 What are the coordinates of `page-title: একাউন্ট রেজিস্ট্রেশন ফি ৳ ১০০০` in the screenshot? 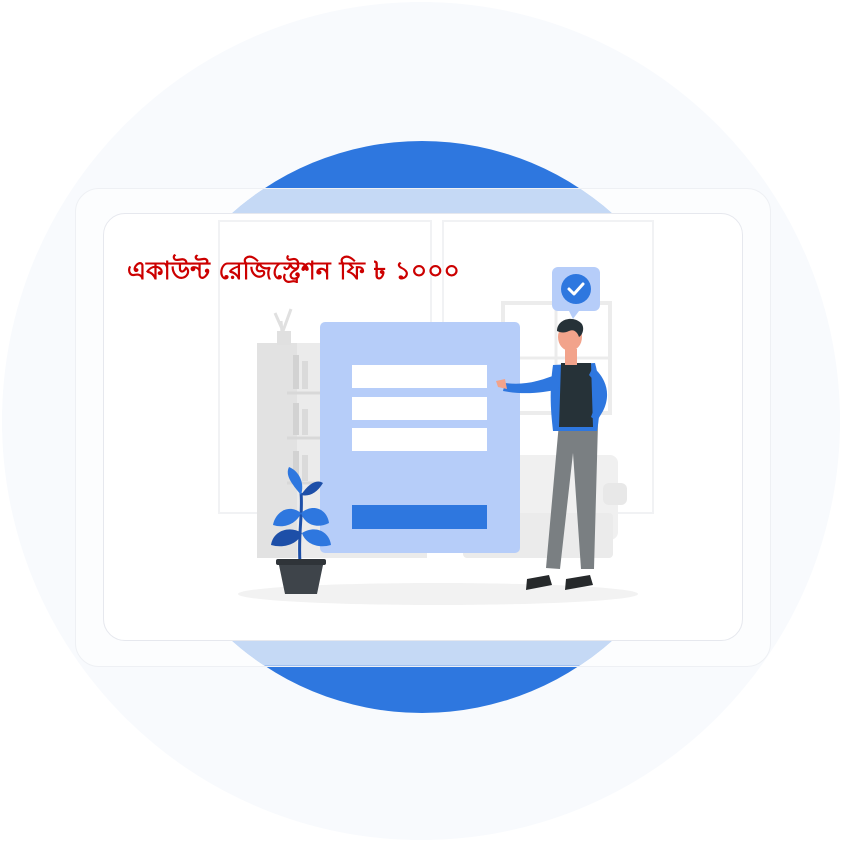 It's located at (293, 270).